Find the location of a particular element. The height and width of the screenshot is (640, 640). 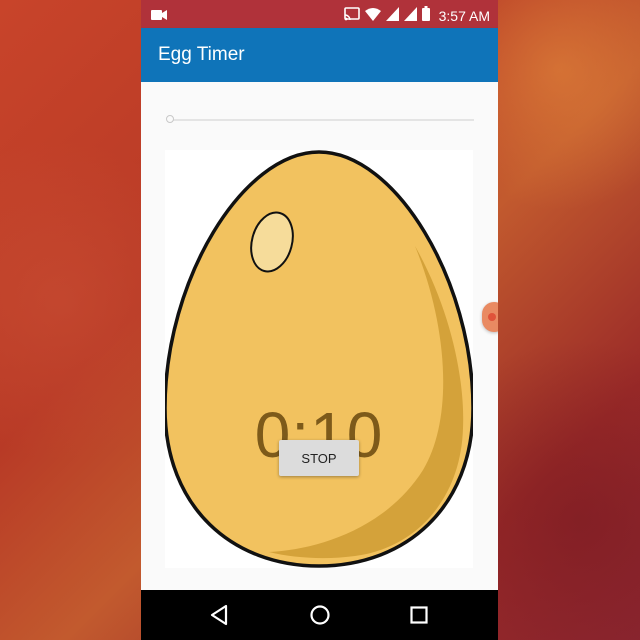

app-title: Egg Timer is located at coordinates (201, 54).